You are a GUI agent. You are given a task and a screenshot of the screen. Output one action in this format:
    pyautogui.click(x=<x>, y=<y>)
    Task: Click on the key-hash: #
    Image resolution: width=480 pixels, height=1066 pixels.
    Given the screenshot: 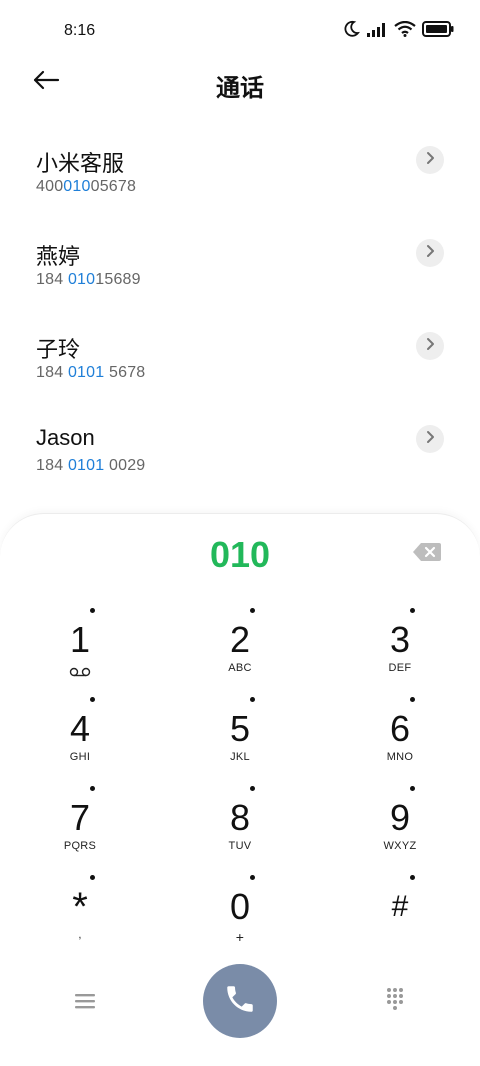 What is the action you would take?
    pyautogui.click(x=400, y=917)
    